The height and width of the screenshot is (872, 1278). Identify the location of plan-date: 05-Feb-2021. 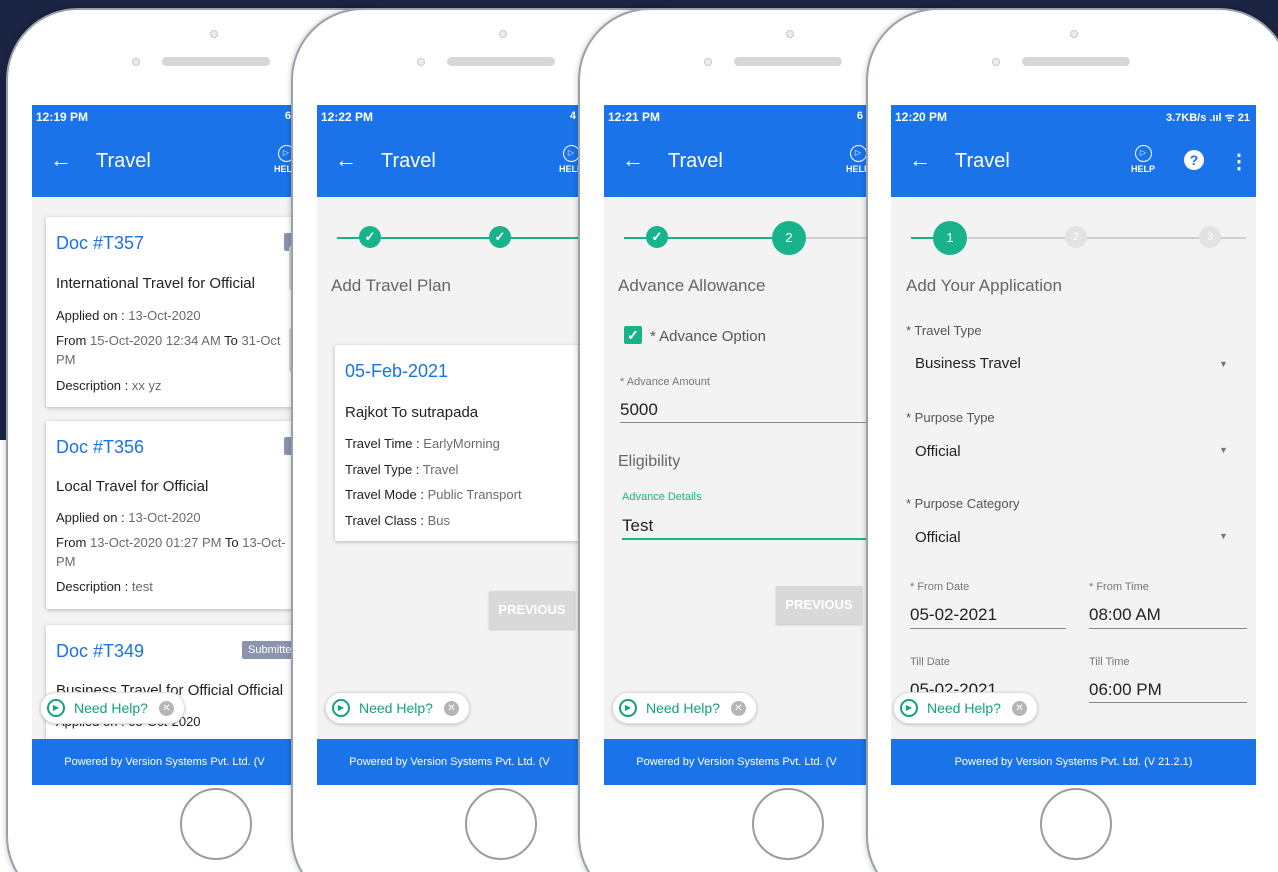
(397, 371).